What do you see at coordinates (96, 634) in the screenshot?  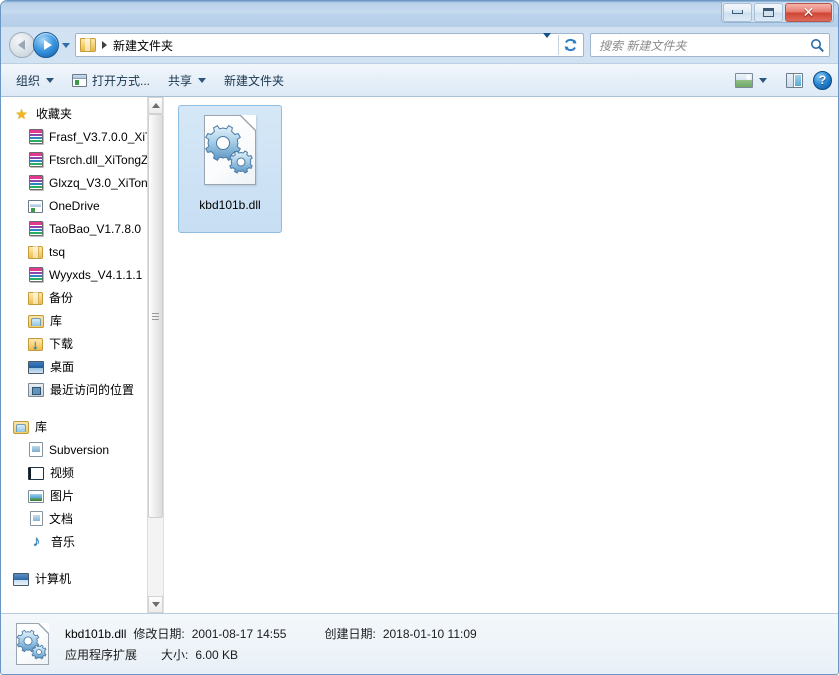 I see `details-file-name: kbd101b.dll` at bounding box center [96, 634].